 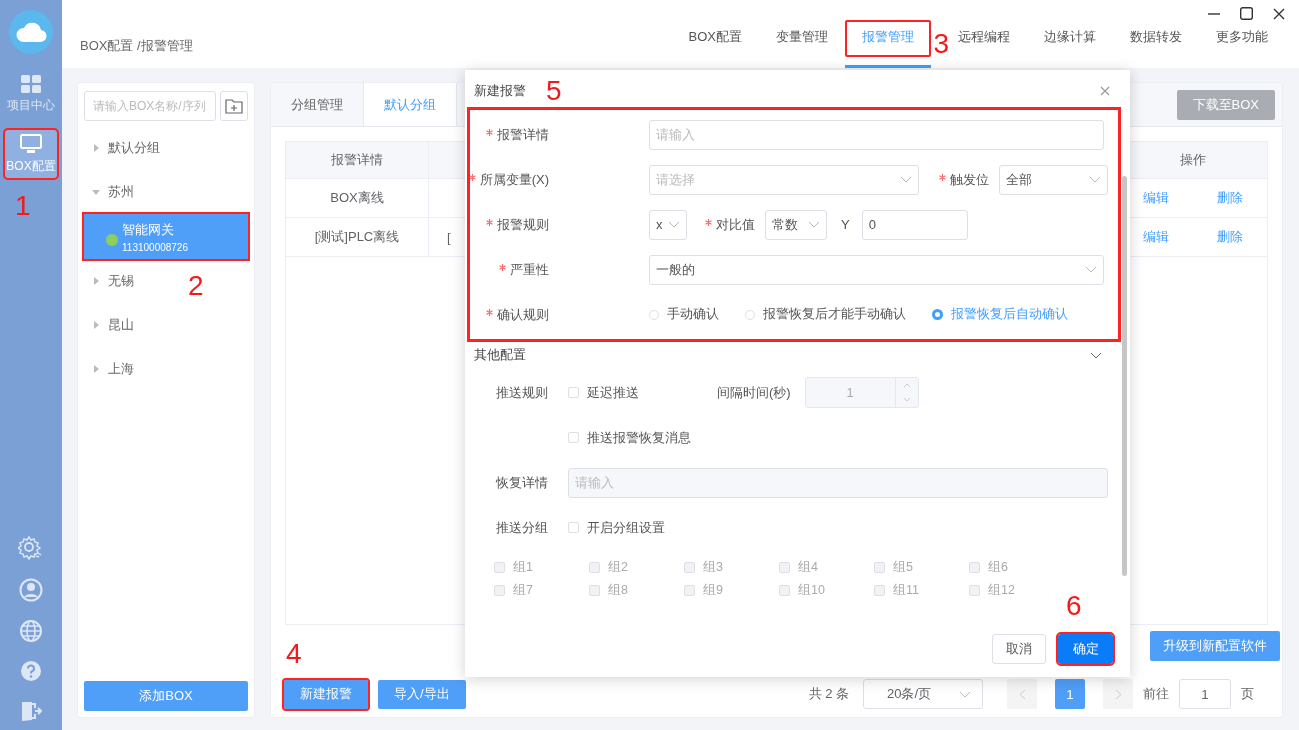 I want to click on tree-group: 无锡, so click(x=111, y=281).